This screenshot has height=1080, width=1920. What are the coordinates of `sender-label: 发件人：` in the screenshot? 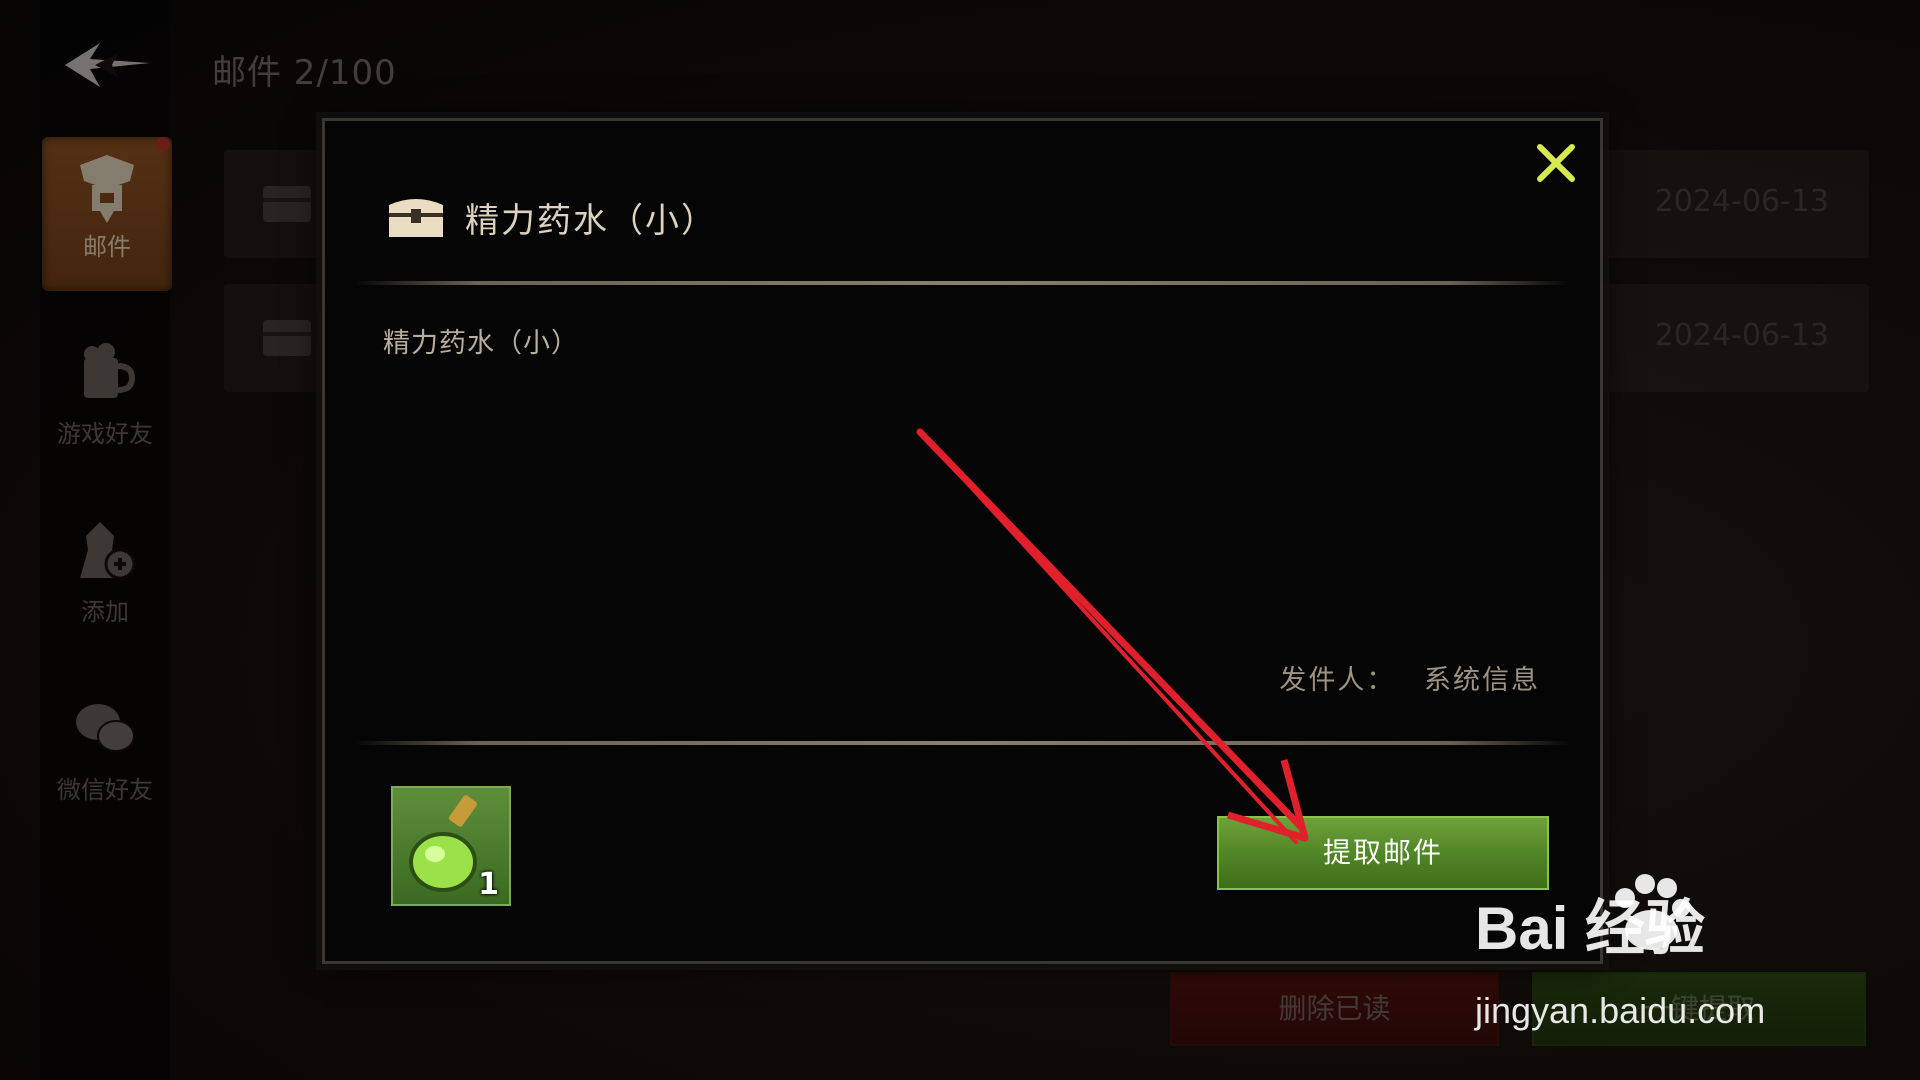 It's located at (1337, 680).